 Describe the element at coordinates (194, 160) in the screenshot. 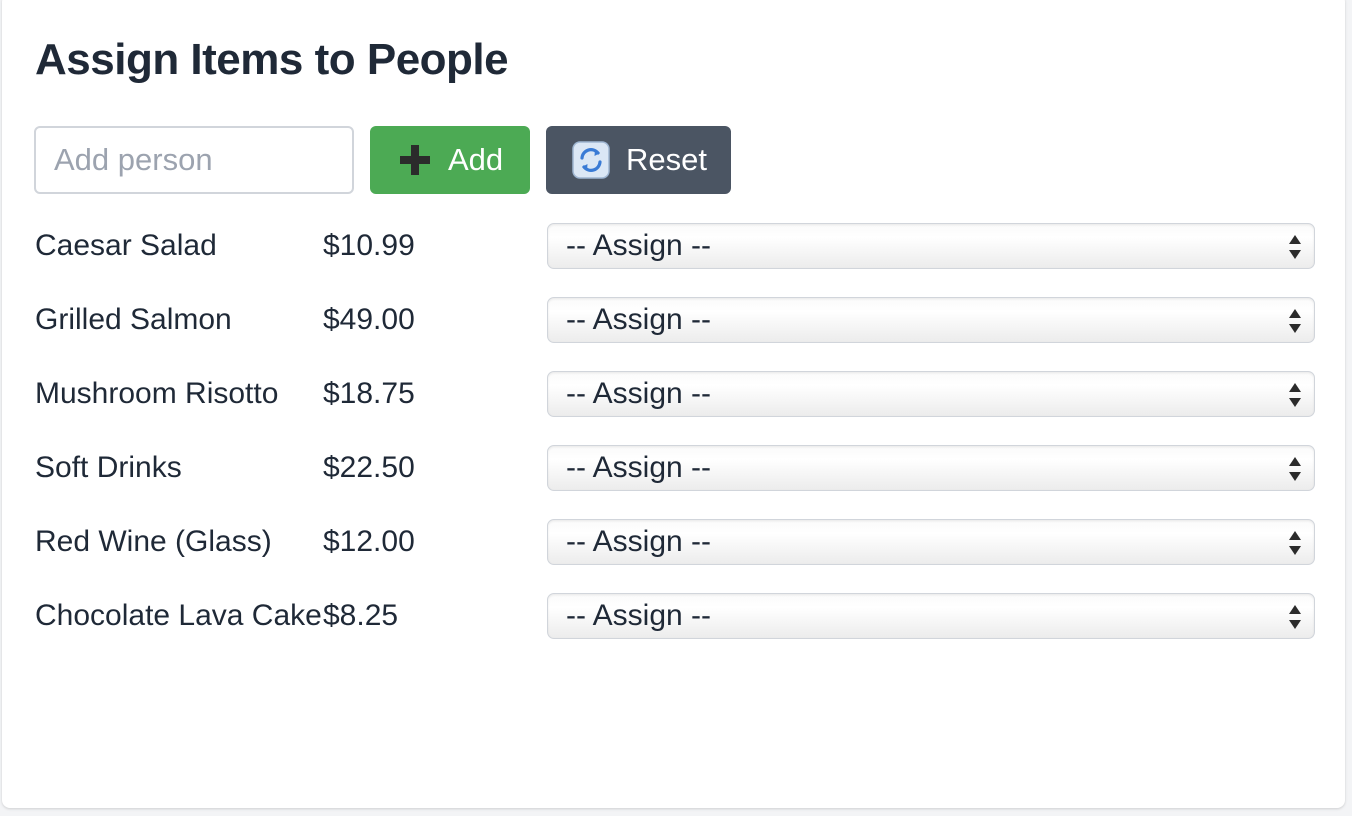

I see `add-person-input` at that location.